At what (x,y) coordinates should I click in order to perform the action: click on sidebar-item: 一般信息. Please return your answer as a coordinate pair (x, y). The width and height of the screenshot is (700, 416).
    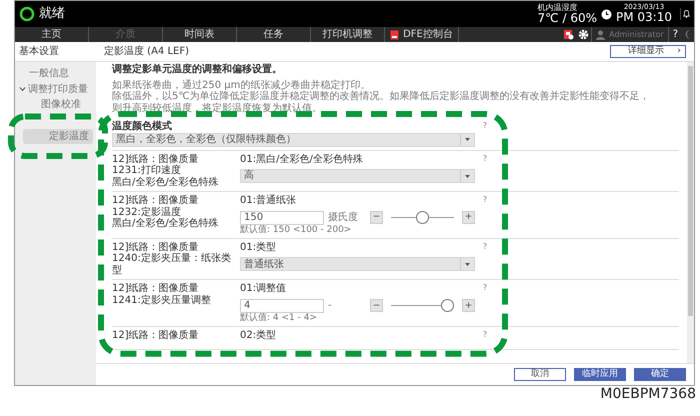
    Looking at the image, I should click on (44, 74).